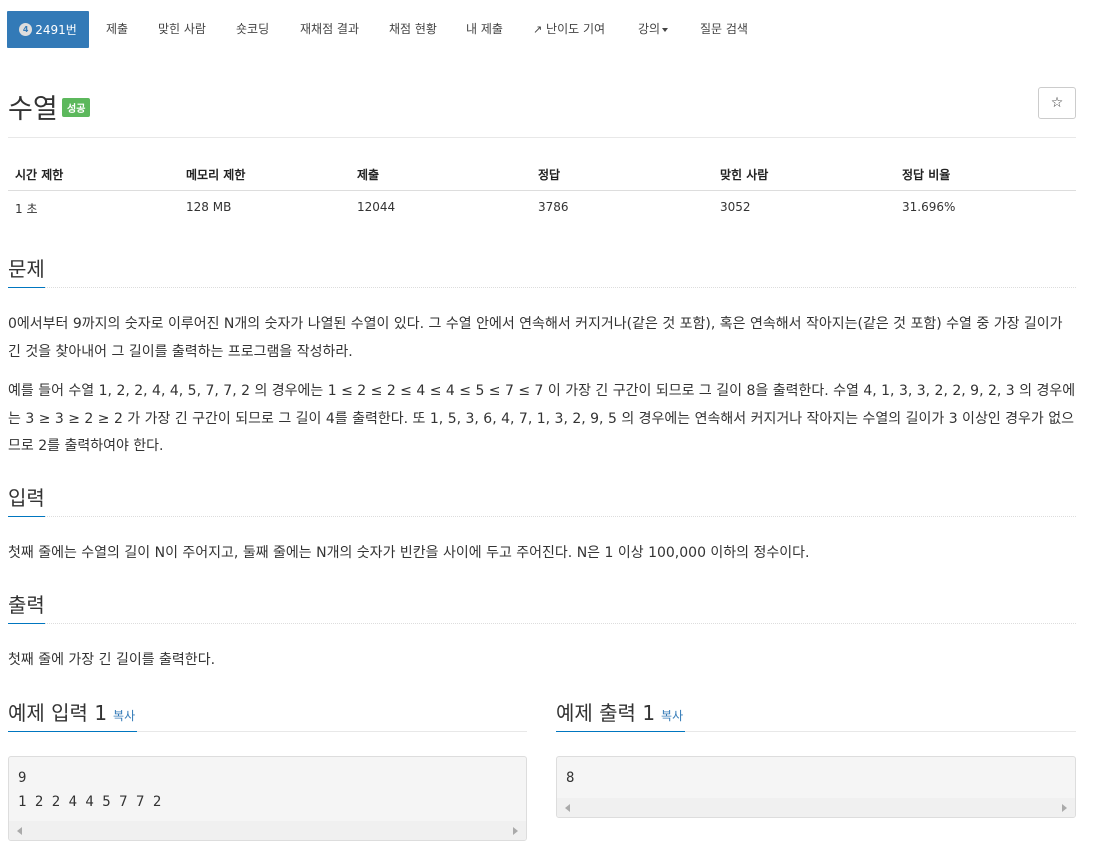  Describe the element at coordinates (735, 207) in the screenshot. I see `table-cell: 3052` at that location.